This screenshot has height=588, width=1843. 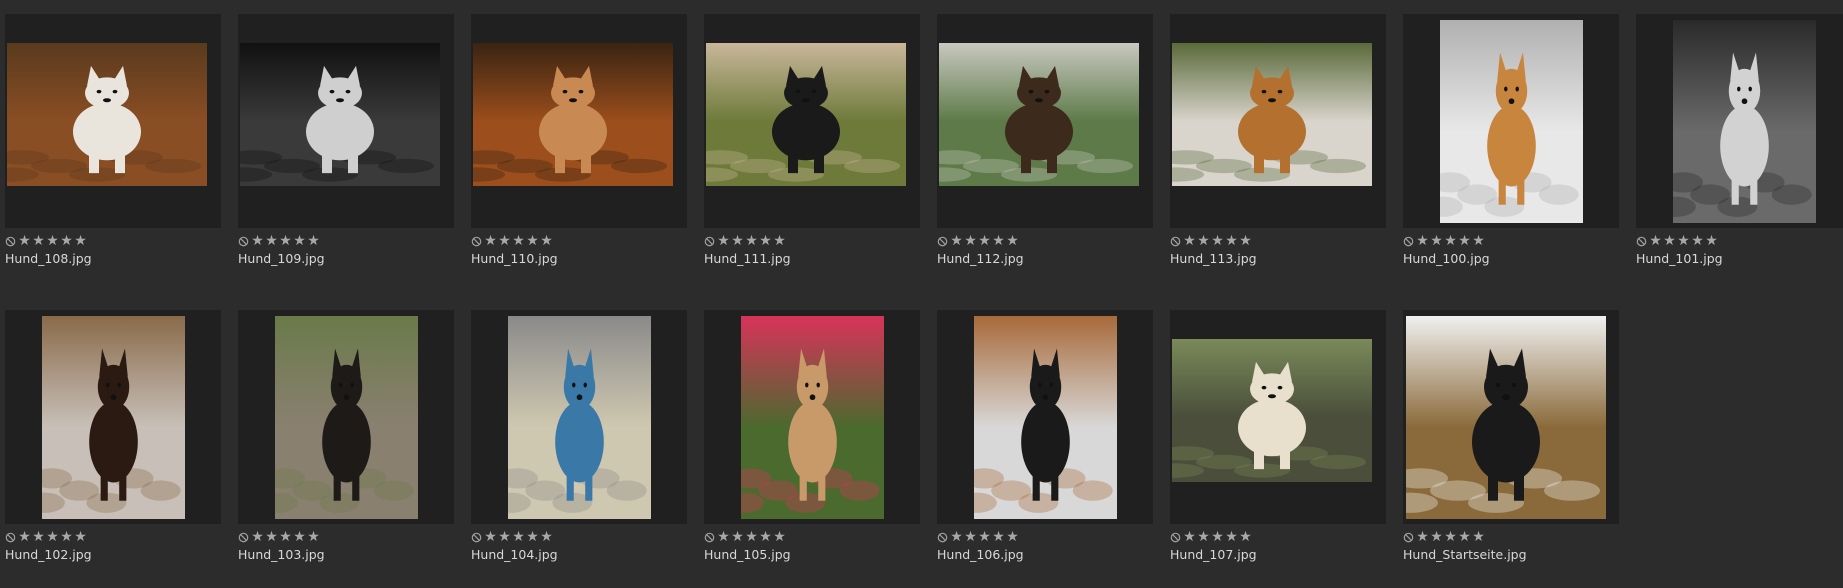 I want to click on thumbnail-cell: ★ ★ ★ ★ ★ Hund_107.jpg, so click(x=1281, y=434).